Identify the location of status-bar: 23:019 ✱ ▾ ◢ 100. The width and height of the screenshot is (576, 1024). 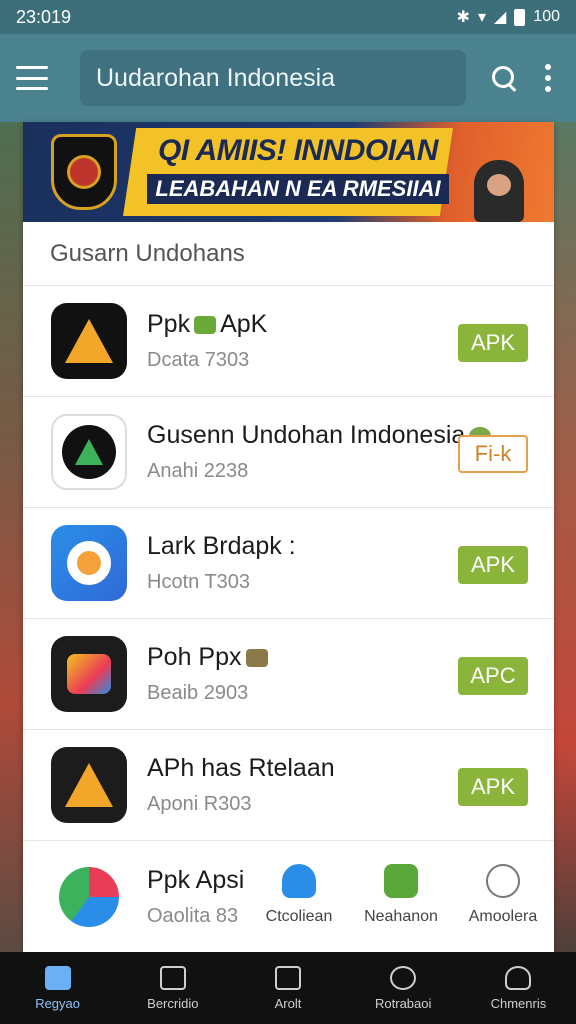
(288, 17).